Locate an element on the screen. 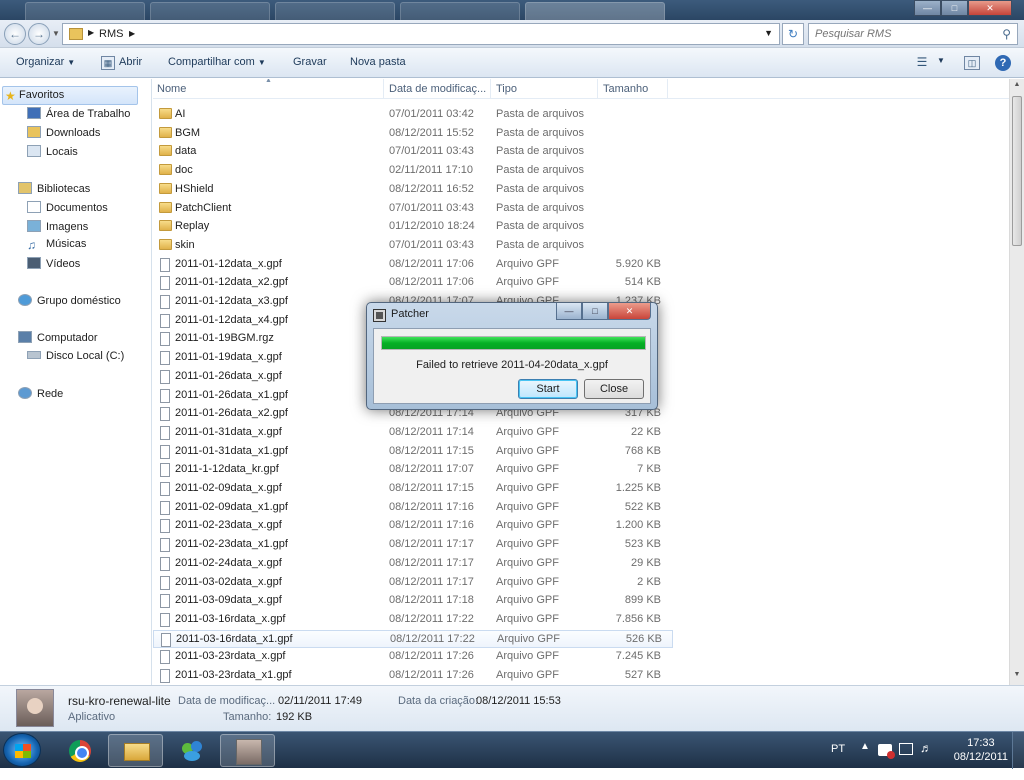 The height and width of the screenshot is (780, 1024). nav-downloads: Downloads is located at coordinates (63, 132).